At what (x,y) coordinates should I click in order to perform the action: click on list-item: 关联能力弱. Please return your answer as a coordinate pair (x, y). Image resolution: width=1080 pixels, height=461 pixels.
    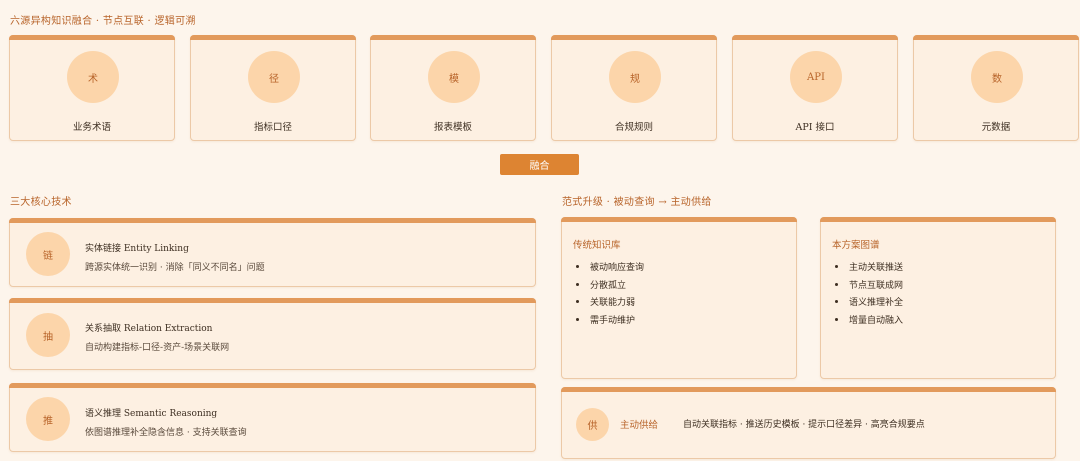
    Looking at the image, I should click on (608, 302).